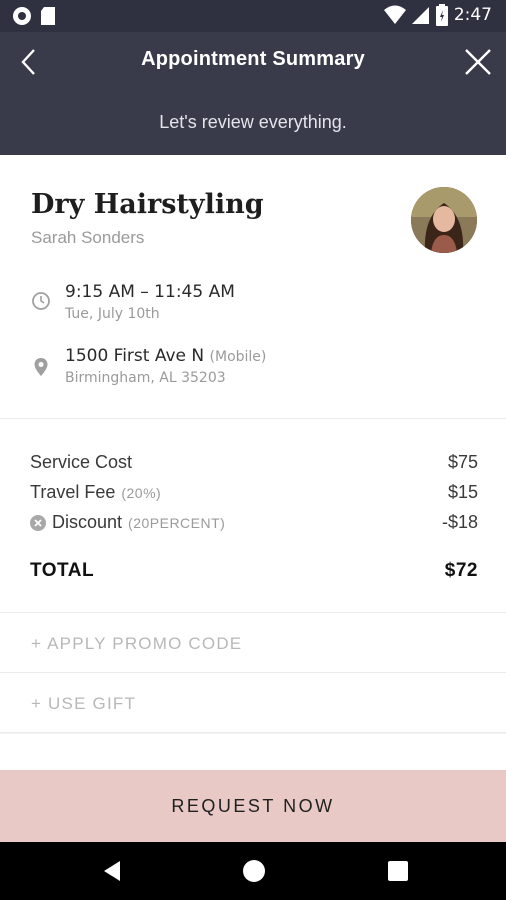 The image size is (506, 900). What do you see at coordinates (48, 16) in the screenshot?
I see `sd-card-icon` at bounding box center [48, 16].